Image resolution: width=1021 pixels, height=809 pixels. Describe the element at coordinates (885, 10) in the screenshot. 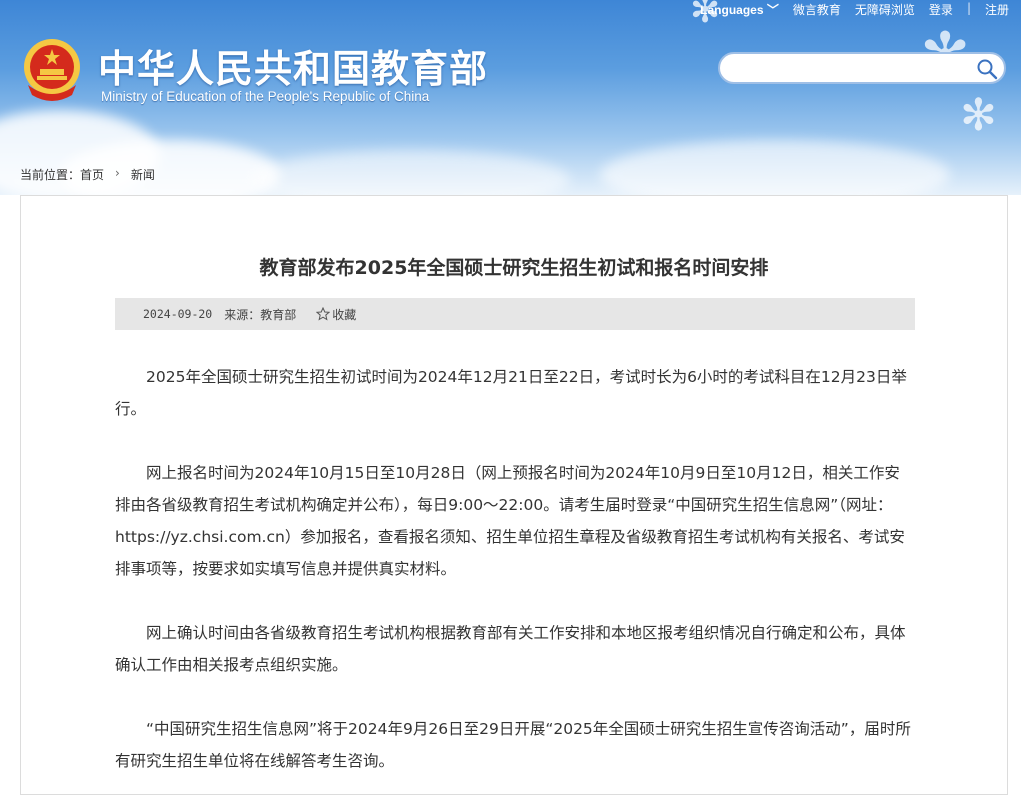

I see `accessible-link: 无障碍浏览` at that location.